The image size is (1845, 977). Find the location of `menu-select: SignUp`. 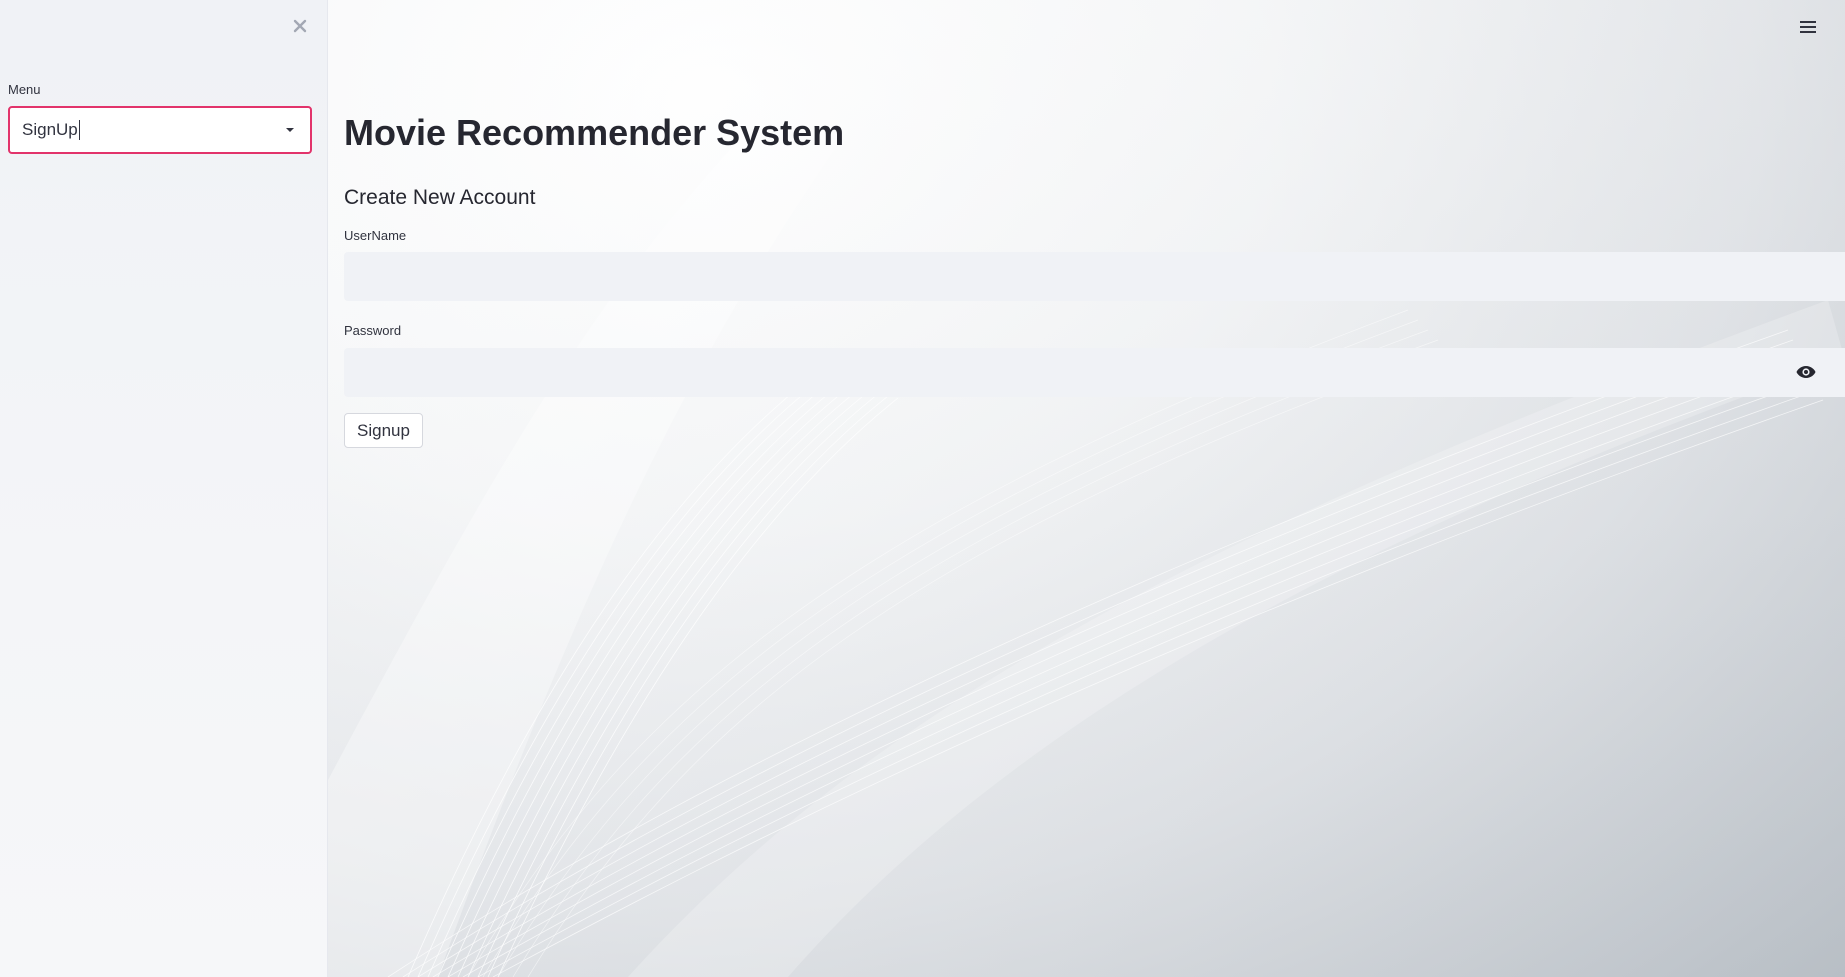

menu-select: SignUp is located at coordinates (160, 130).